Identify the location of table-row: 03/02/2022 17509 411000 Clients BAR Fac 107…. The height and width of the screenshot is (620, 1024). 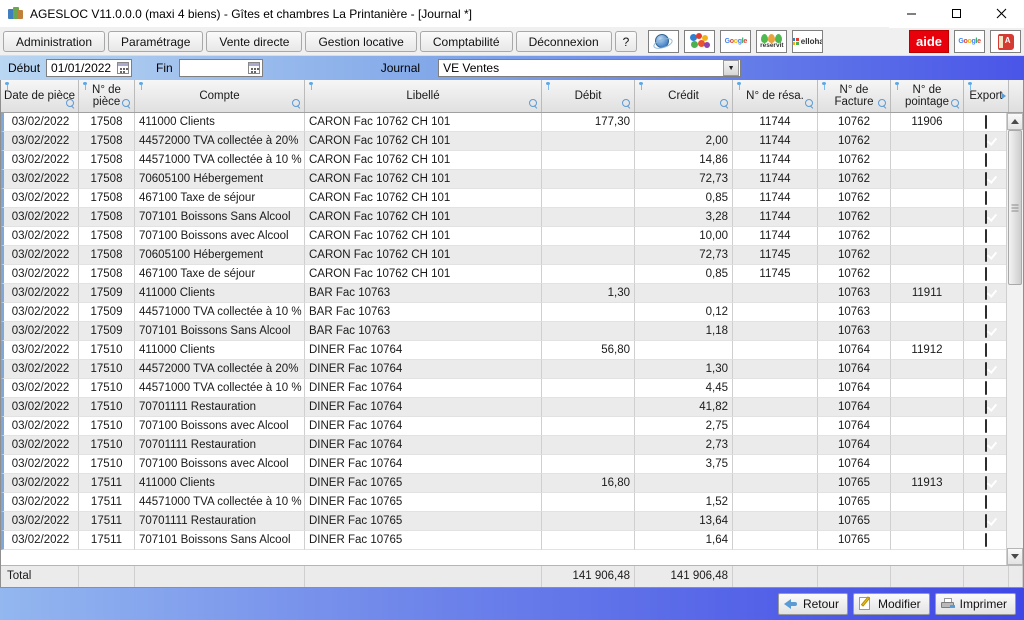
(503, 293).